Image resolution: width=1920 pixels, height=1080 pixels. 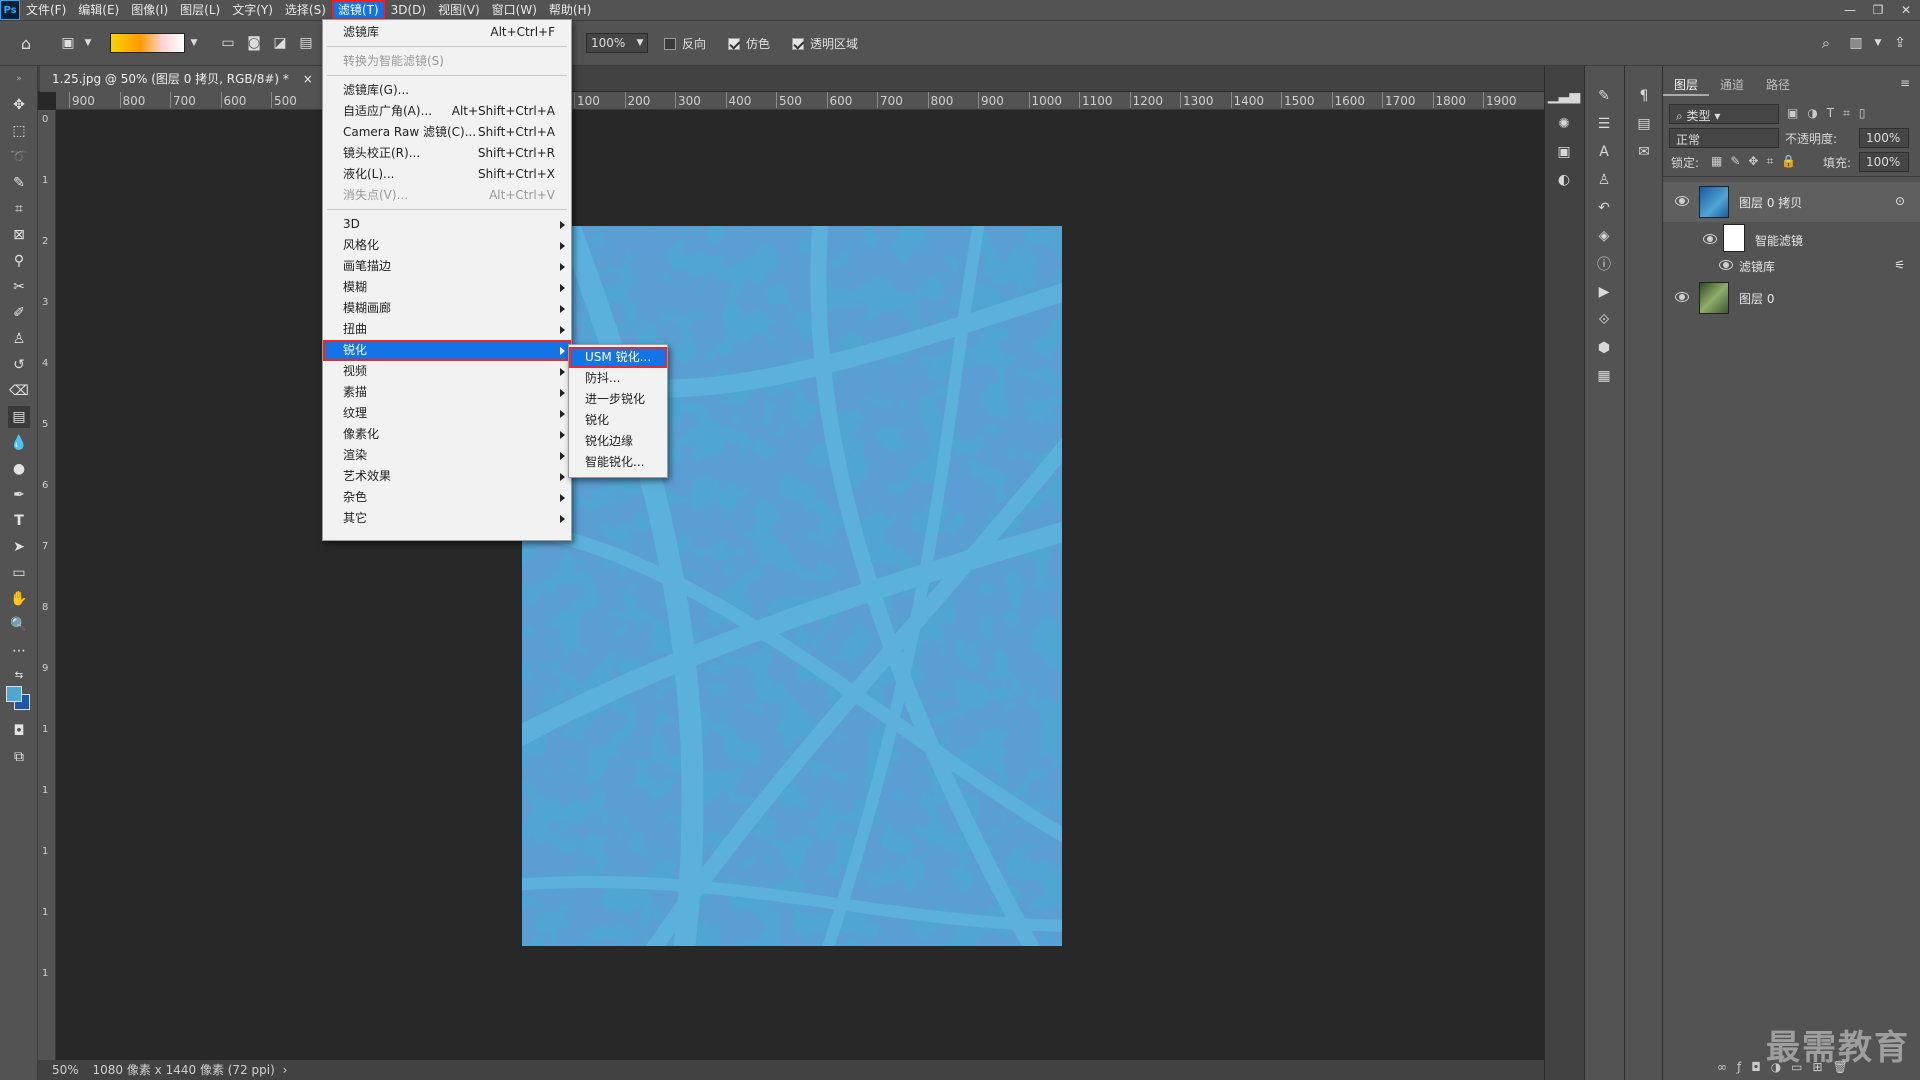 What do you see at coordinates (19, 391) in the screenshot?
I see `eraser-tool-icon: ⌫` at bounding box center [19, 391].